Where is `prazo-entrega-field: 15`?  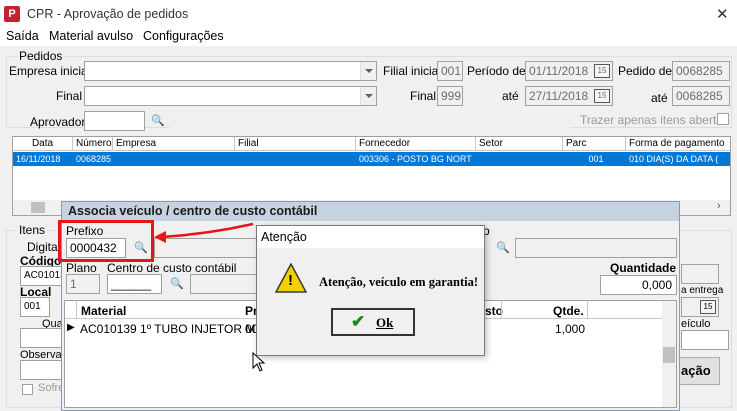
prazo-entrega-field: 15 is located at coordinates (700, 307).